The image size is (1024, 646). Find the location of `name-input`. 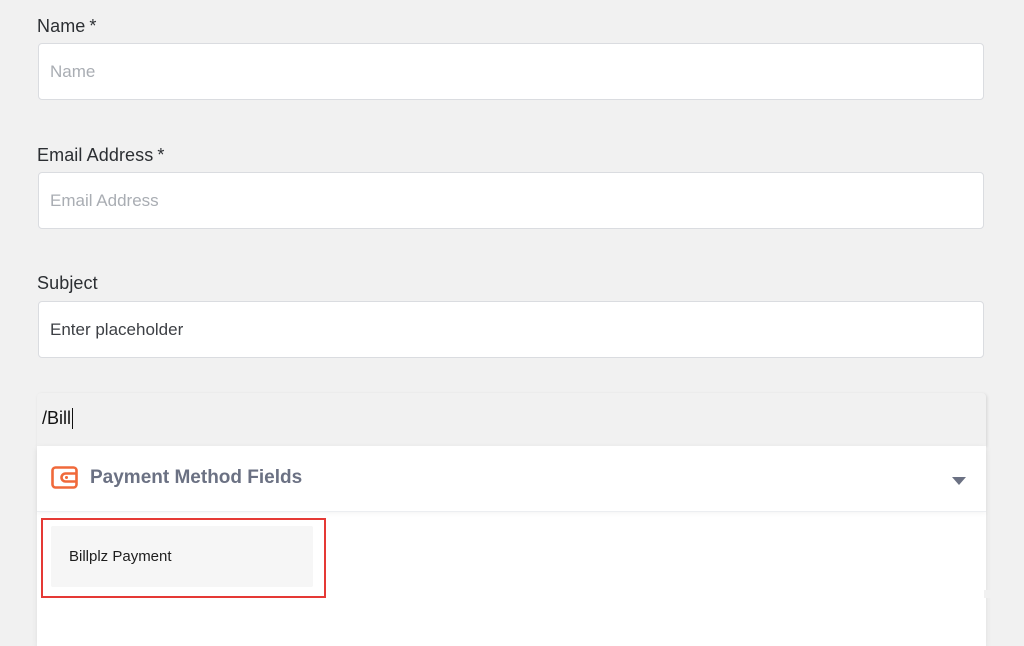

name-input is located at coordinates (511, 71).